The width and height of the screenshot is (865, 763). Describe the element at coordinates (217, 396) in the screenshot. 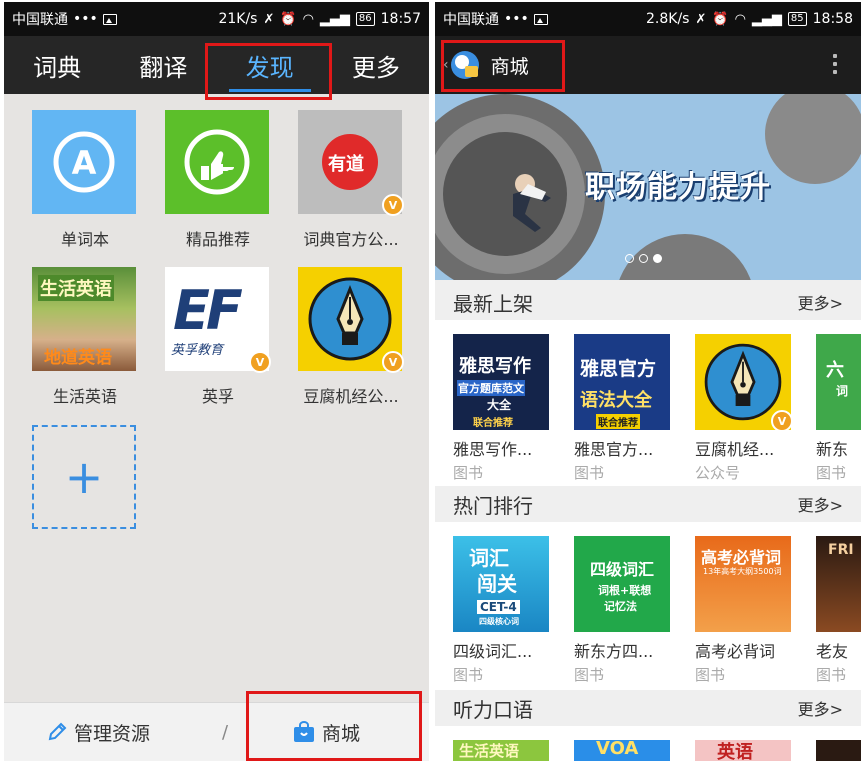

I see `app-label: 英孚` at that location.